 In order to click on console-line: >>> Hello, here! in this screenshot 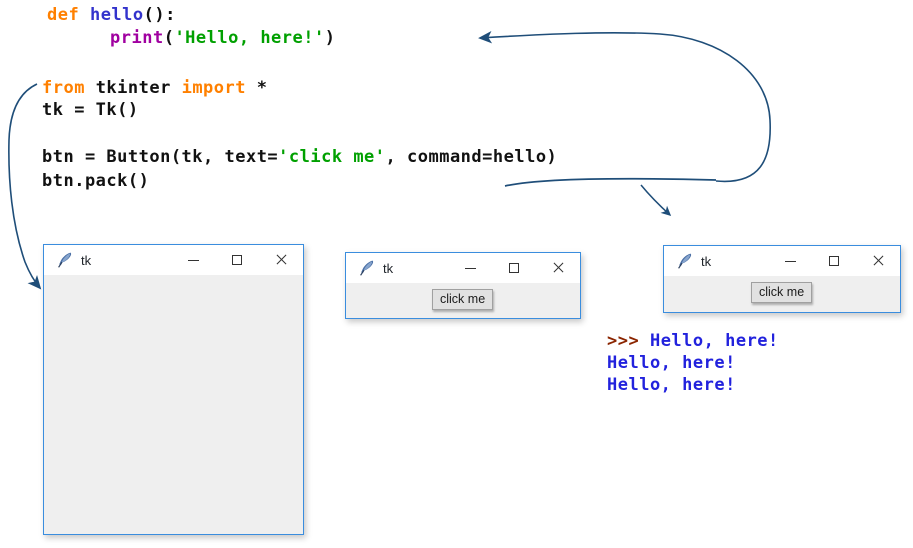, I will do `click(693, 341)`.